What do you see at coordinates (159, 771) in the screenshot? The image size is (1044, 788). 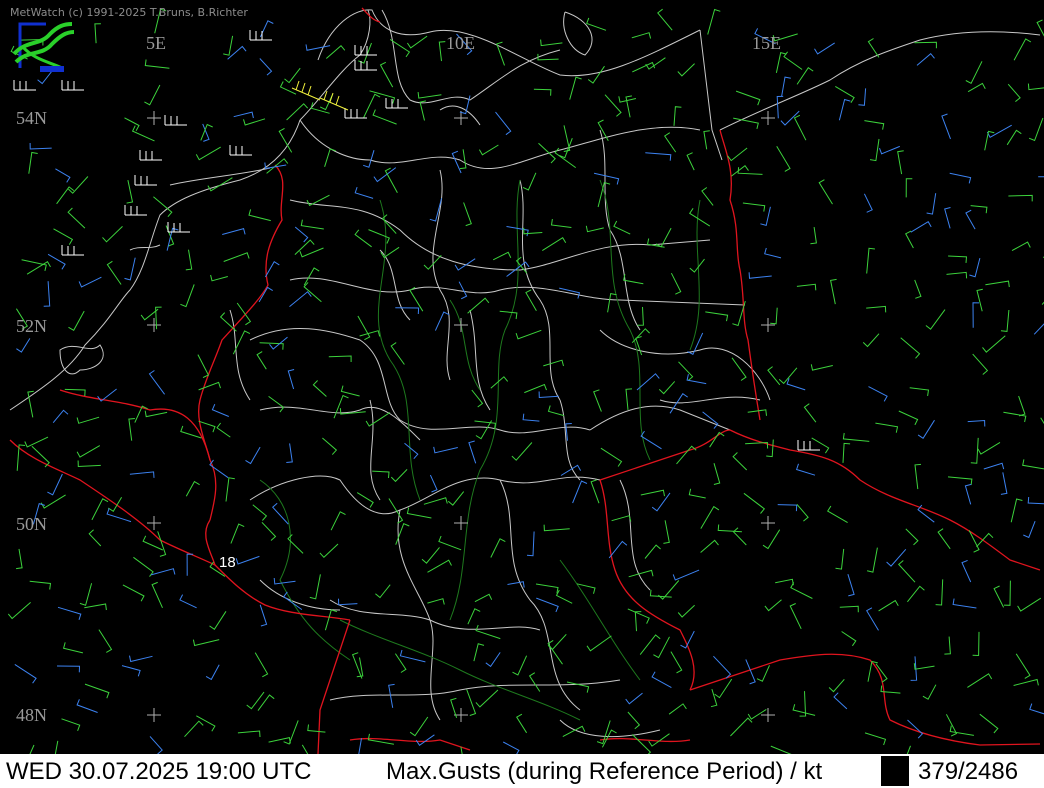 I see `status-datetime: WED 30.07.2025 19:00 UTC` at bounding box center [159, 771].